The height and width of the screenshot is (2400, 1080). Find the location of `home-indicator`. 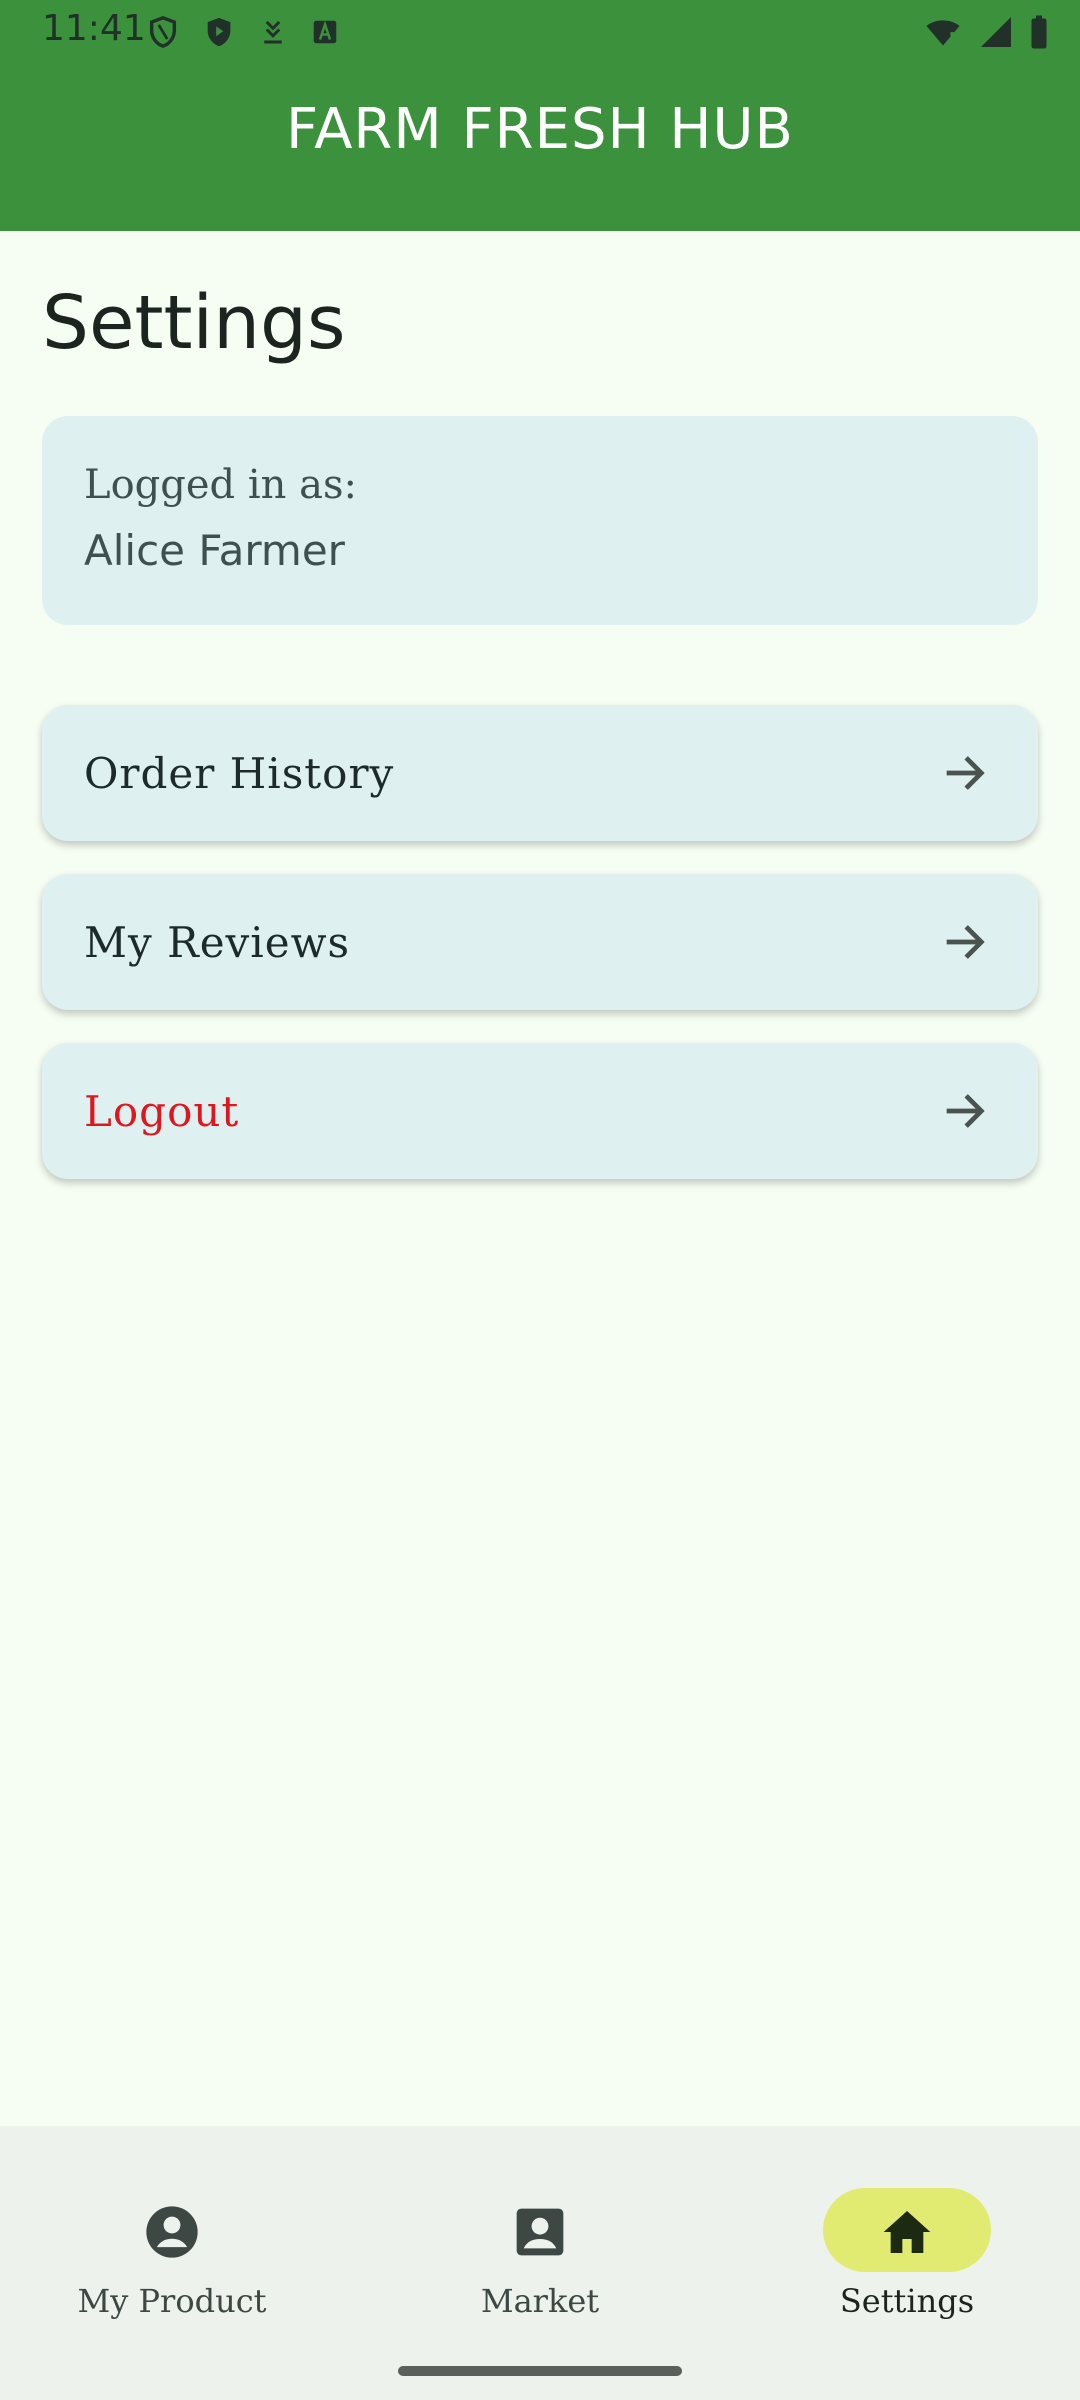

home-indicator is located at coordinates (540, 2371).